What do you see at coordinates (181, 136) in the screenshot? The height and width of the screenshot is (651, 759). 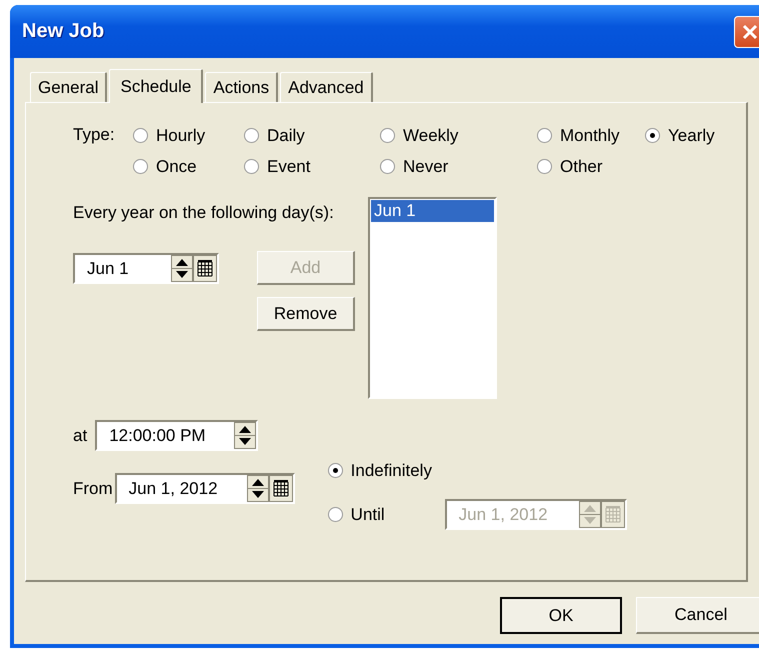 I see `radio-label: Hourly` at bounding box center [181, 136].